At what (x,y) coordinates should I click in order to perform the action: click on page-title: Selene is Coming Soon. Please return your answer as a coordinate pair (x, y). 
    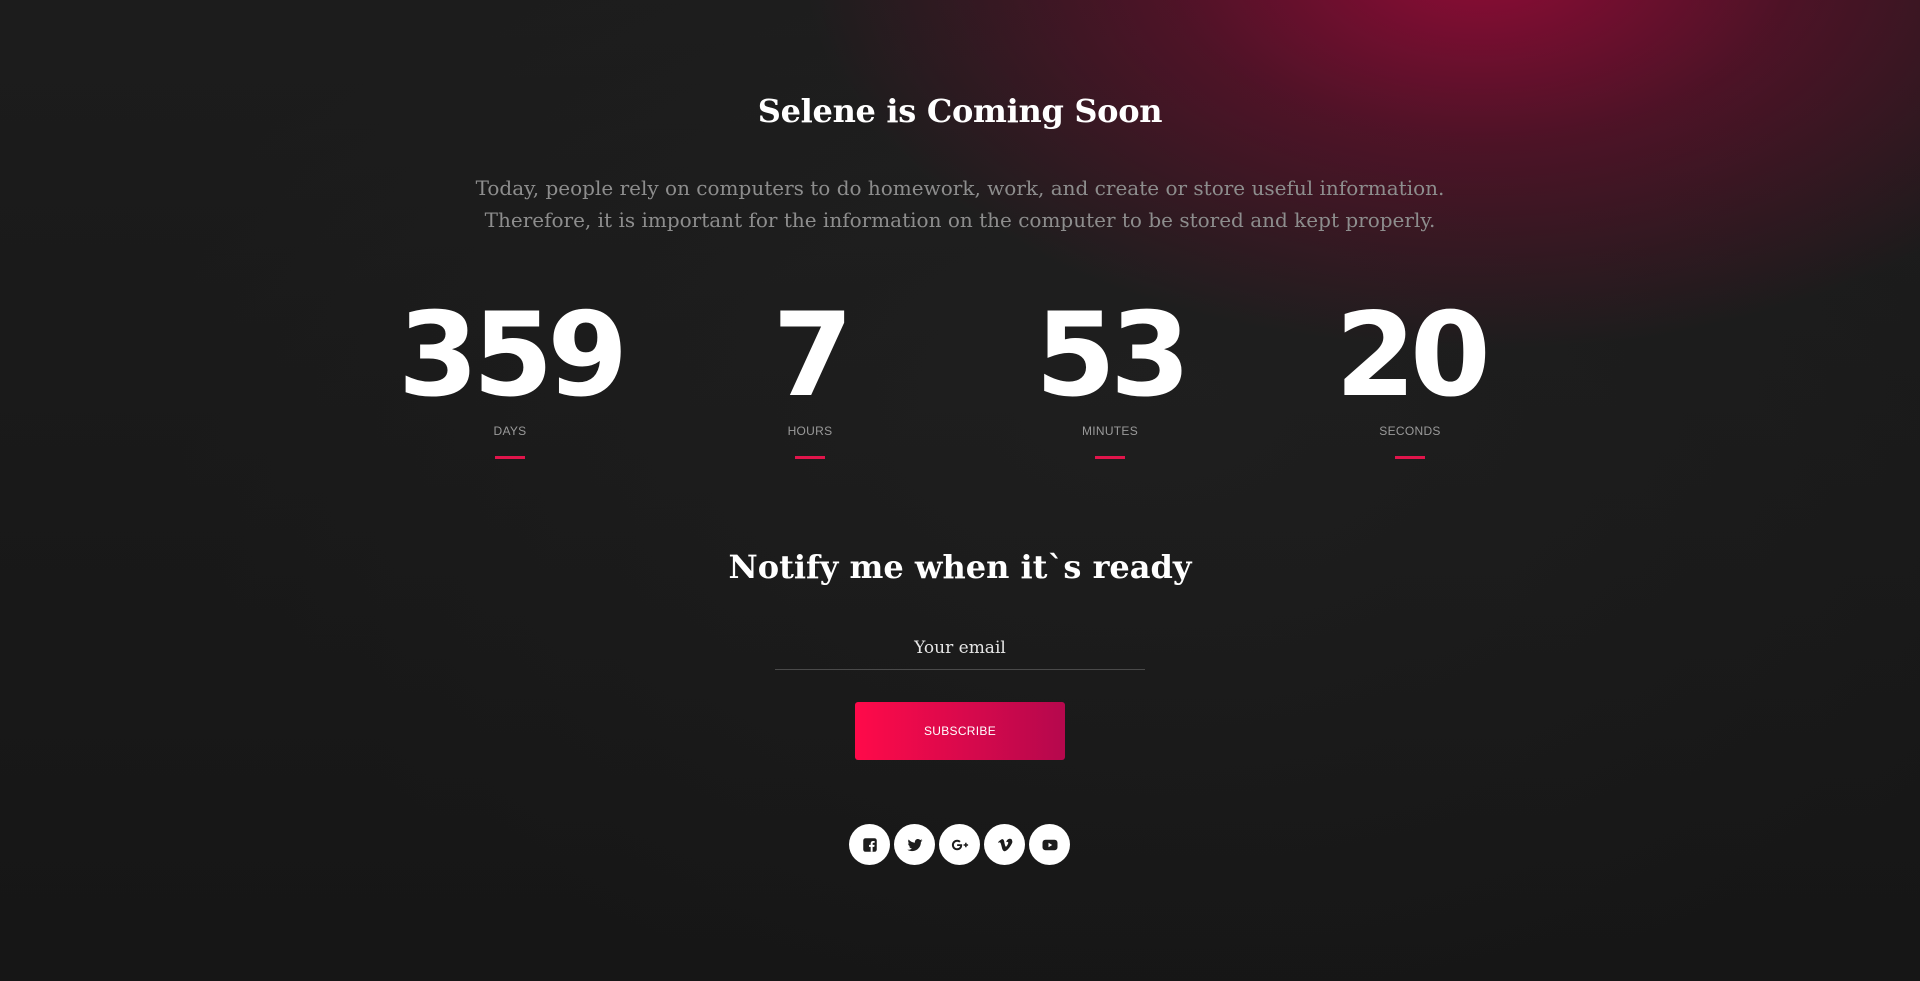
    Looking at the image, I should click on (960, 111).